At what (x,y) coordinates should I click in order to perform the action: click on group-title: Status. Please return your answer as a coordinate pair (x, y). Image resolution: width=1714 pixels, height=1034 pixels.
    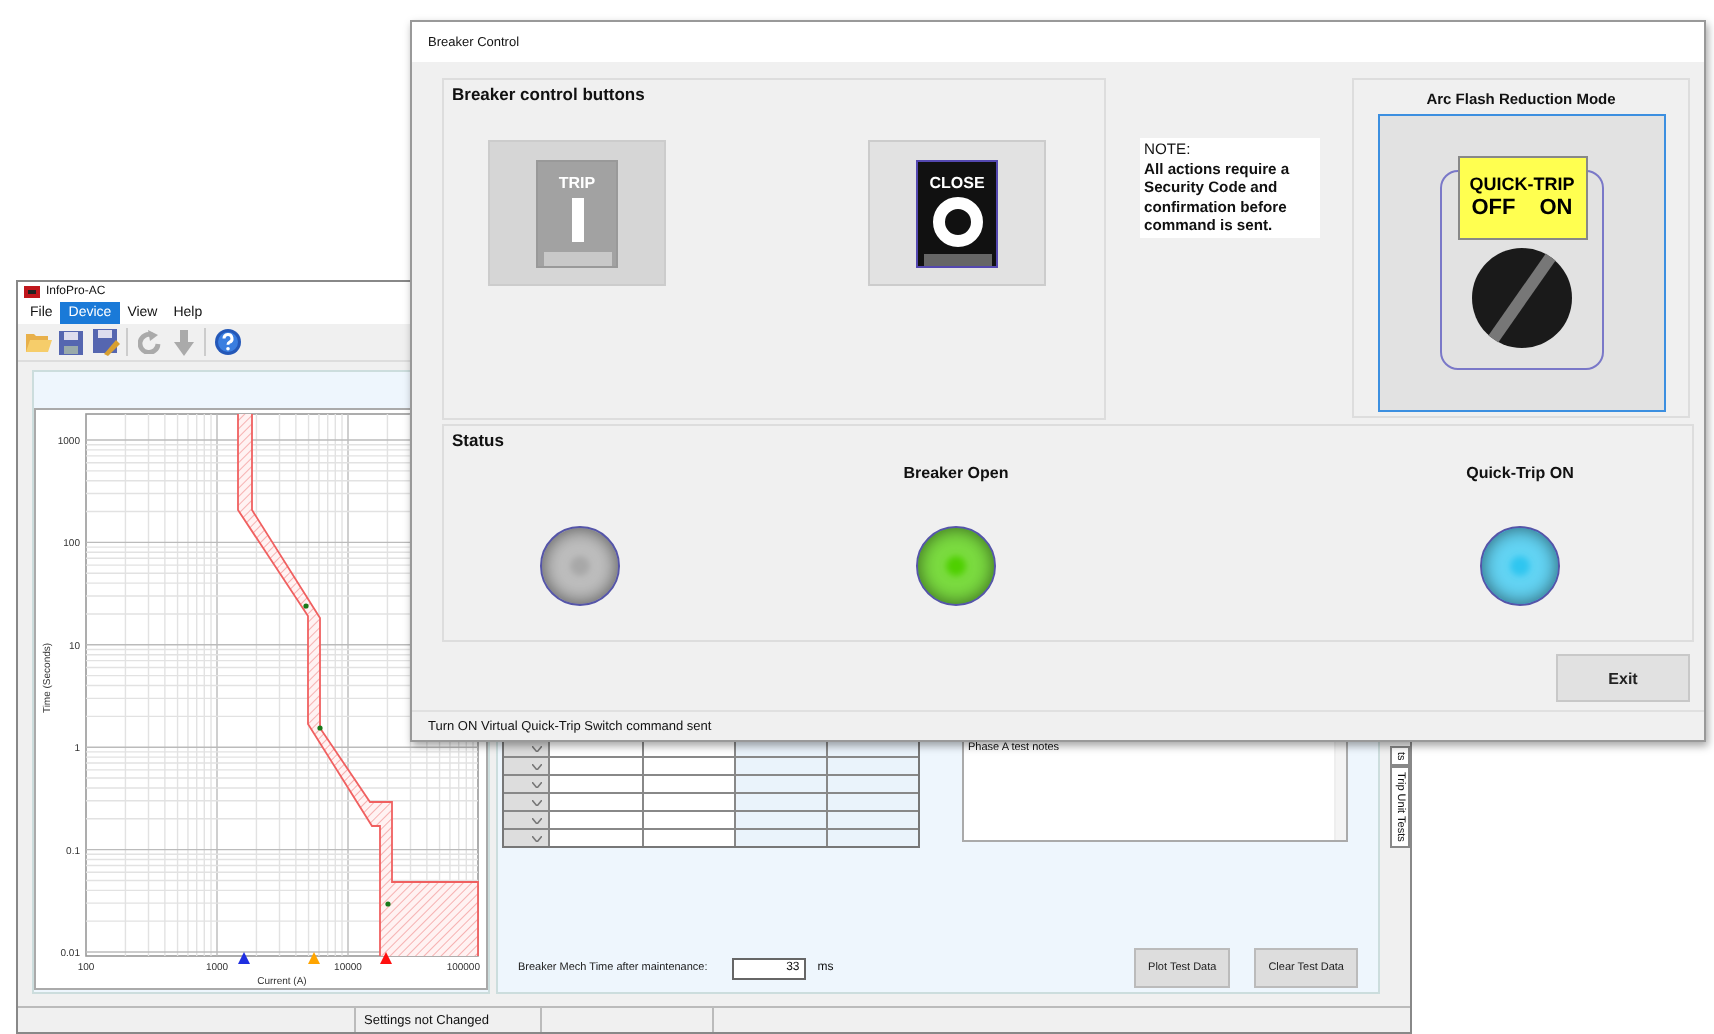
    Looking at the image, I should click on (479, 440).